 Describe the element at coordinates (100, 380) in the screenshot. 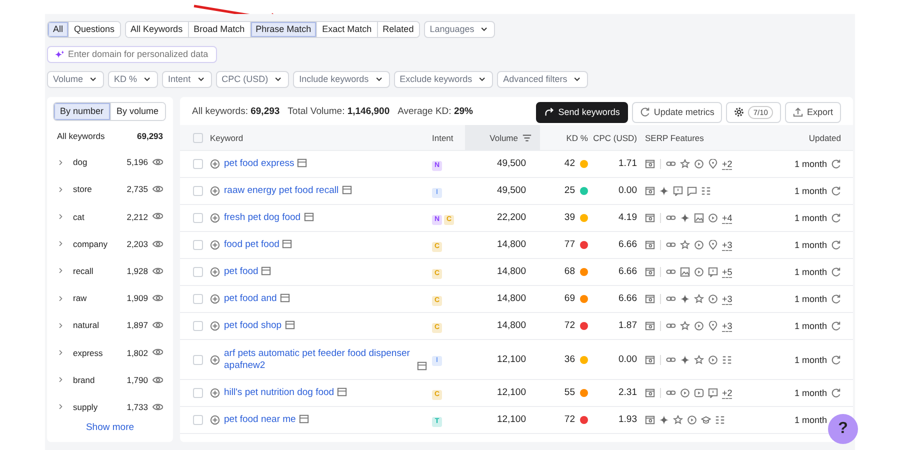

I see `group-label: brand` at that location.